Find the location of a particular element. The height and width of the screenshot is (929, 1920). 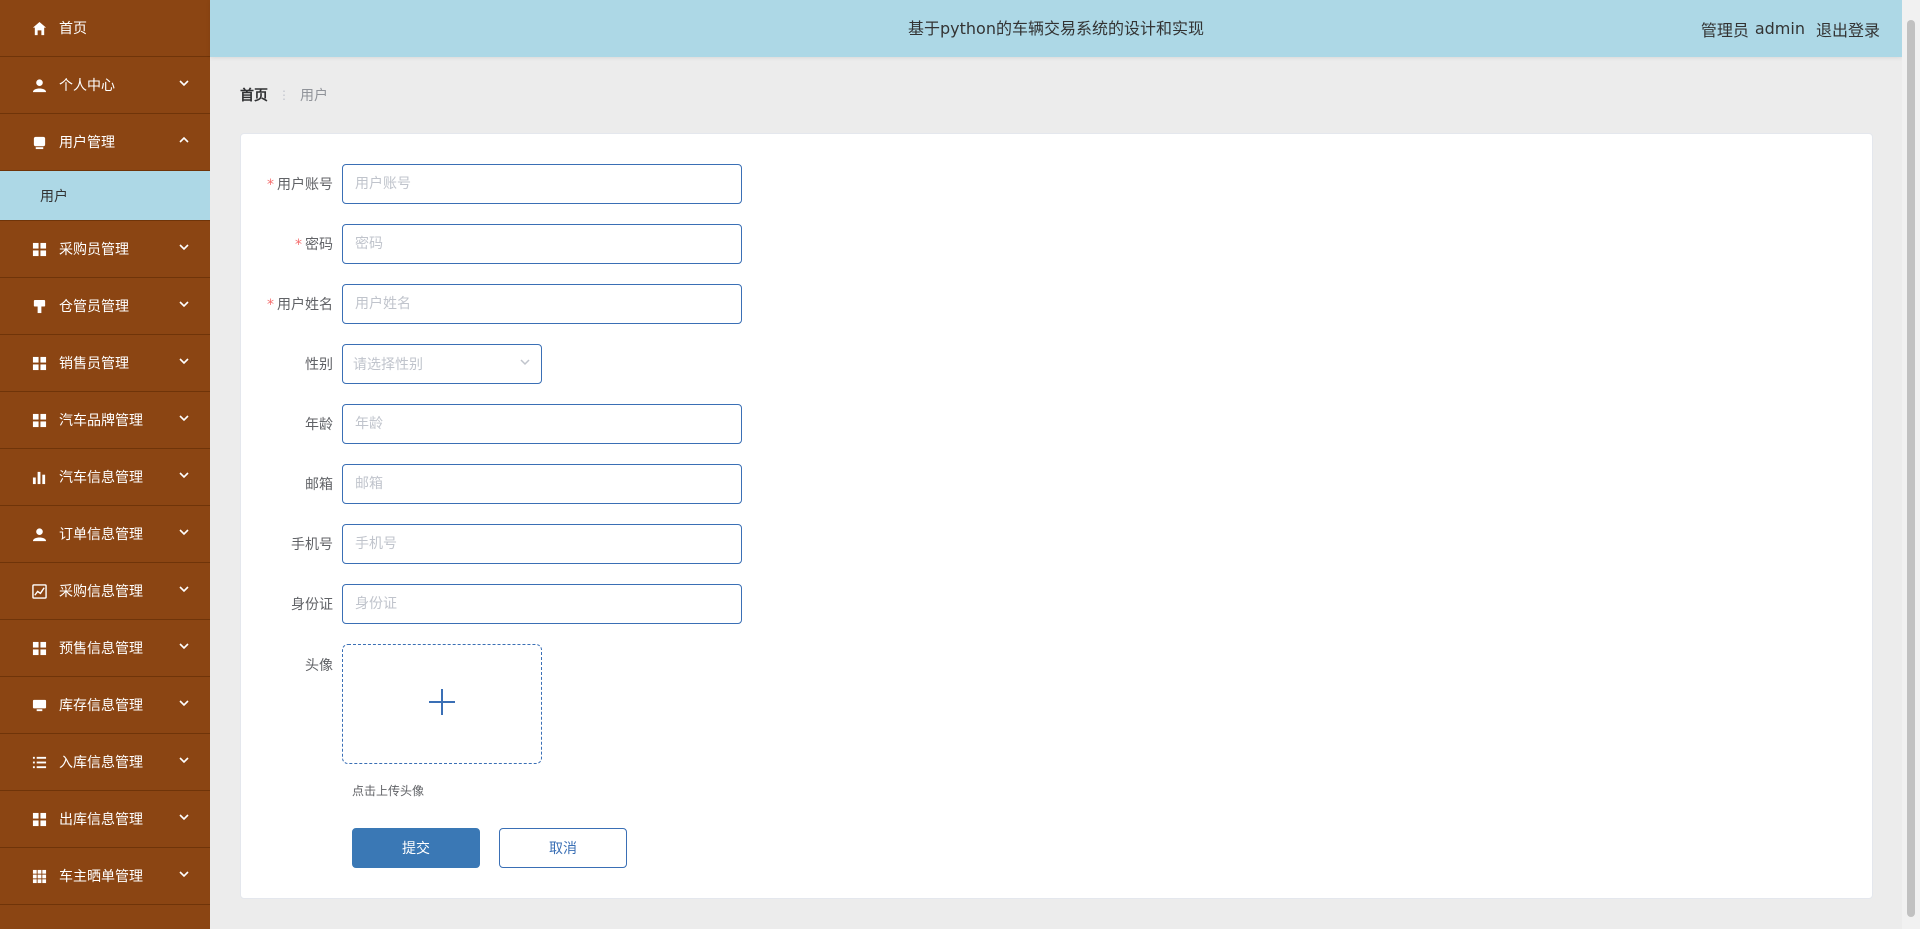

folder-icon is located at coordinates (39, 142).